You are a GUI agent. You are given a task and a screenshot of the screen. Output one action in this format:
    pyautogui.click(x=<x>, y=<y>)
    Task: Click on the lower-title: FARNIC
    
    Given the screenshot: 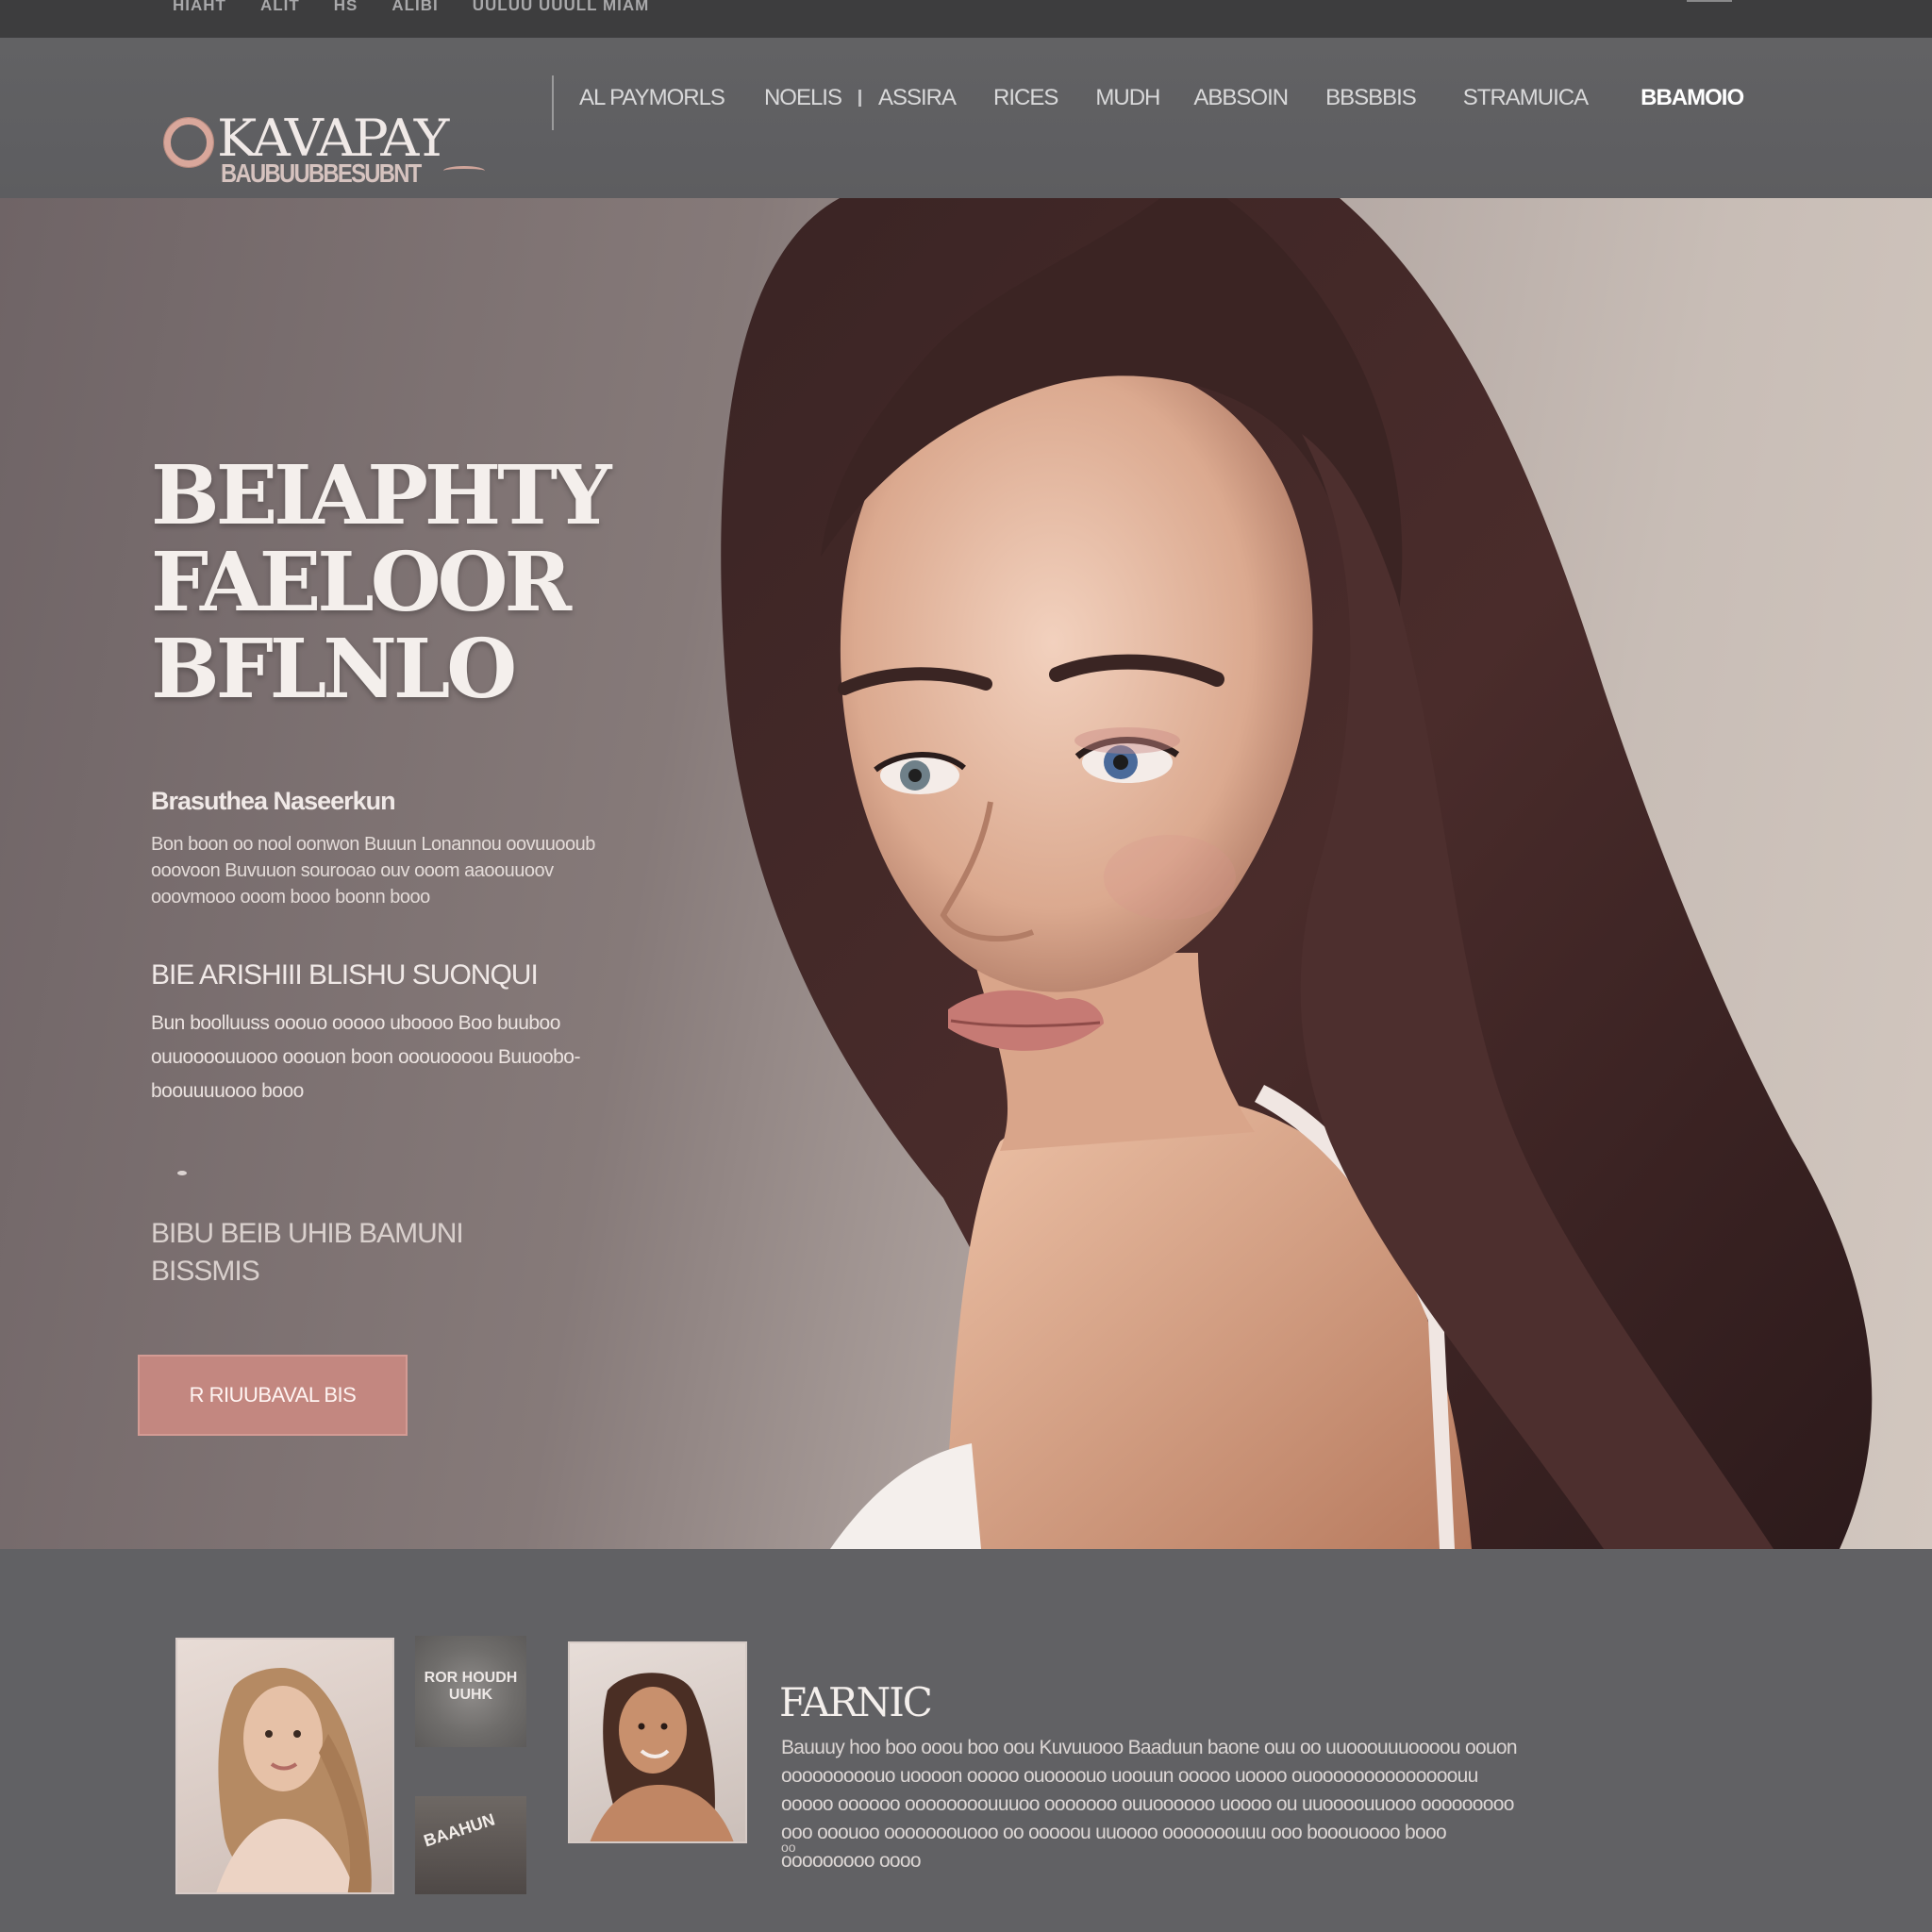 What is the action you would take?
    pyautogui.click(x=856, y=1702)
    